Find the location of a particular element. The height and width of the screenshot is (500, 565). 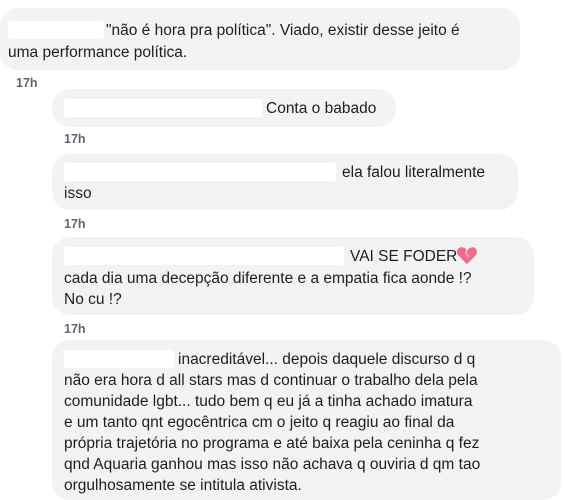

comment-timestamp: 17h is located at coordinates (27, 83).